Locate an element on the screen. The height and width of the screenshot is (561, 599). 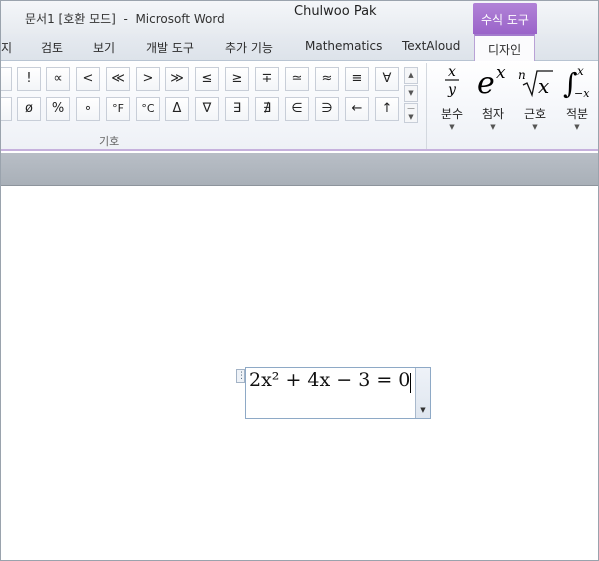
symbol-button: | is located at coordinates (6, 79).